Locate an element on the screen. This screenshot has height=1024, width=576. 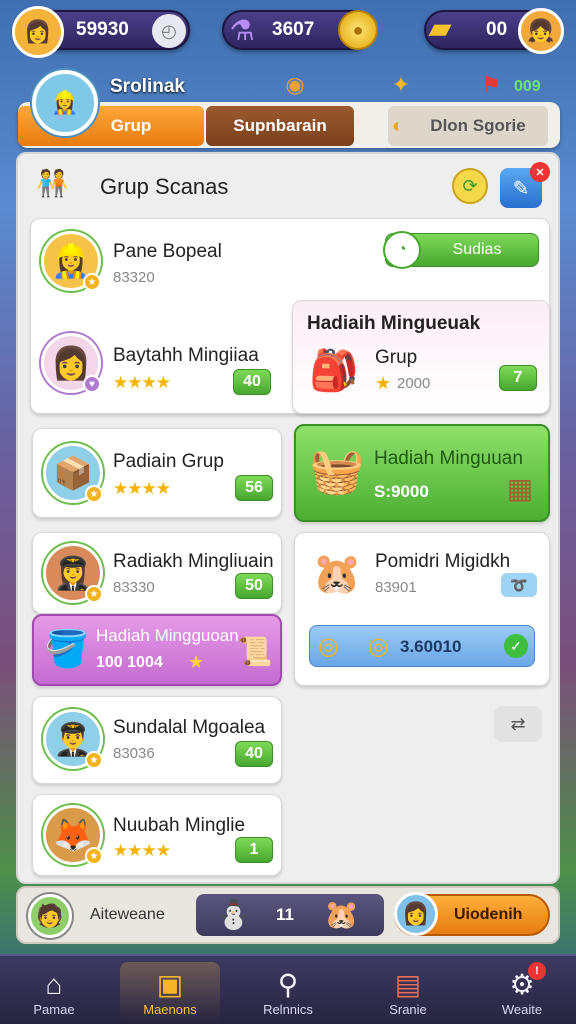
nav-members: ▣ Maenons is located at coordinates (170, 992).